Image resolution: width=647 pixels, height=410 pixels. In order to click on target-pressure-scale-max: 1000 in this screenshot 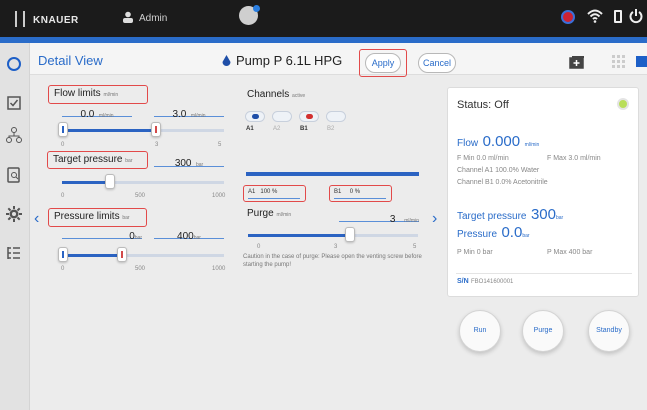, I will do `click(219, 196)`.